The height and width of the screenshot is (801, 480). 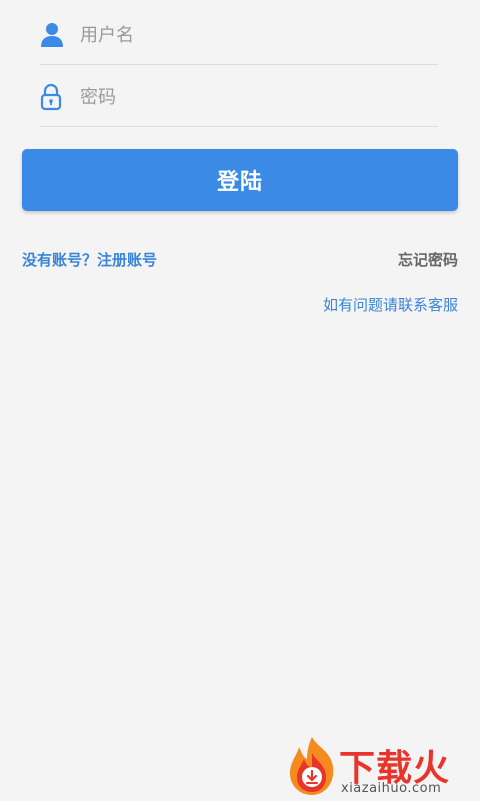 I want to click on contact-support-link: 如有问题请联系客服, so click(x=390, y=304).